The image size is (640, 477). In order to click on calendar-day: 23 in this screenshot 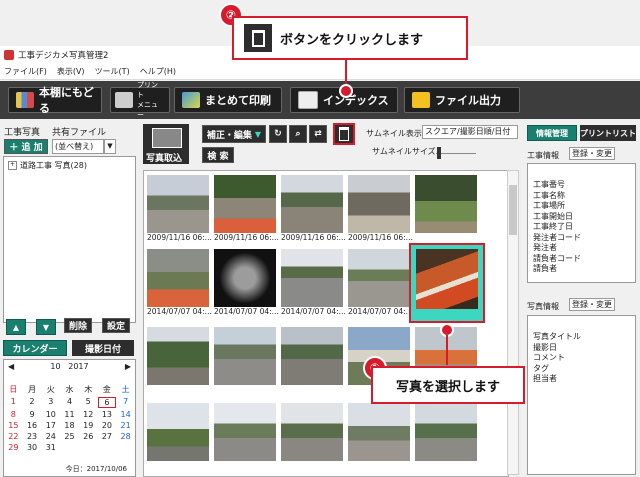, I will do `click(32, 436)`.